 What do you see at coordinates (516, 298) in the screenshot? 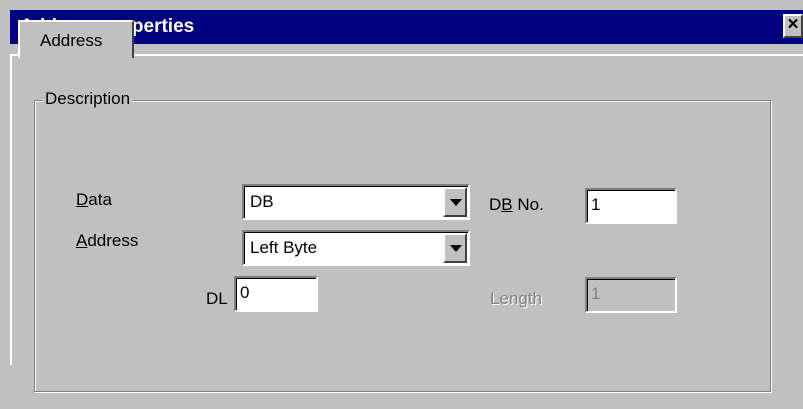
I see `length-label: Length` at bounding box center [516, 298].